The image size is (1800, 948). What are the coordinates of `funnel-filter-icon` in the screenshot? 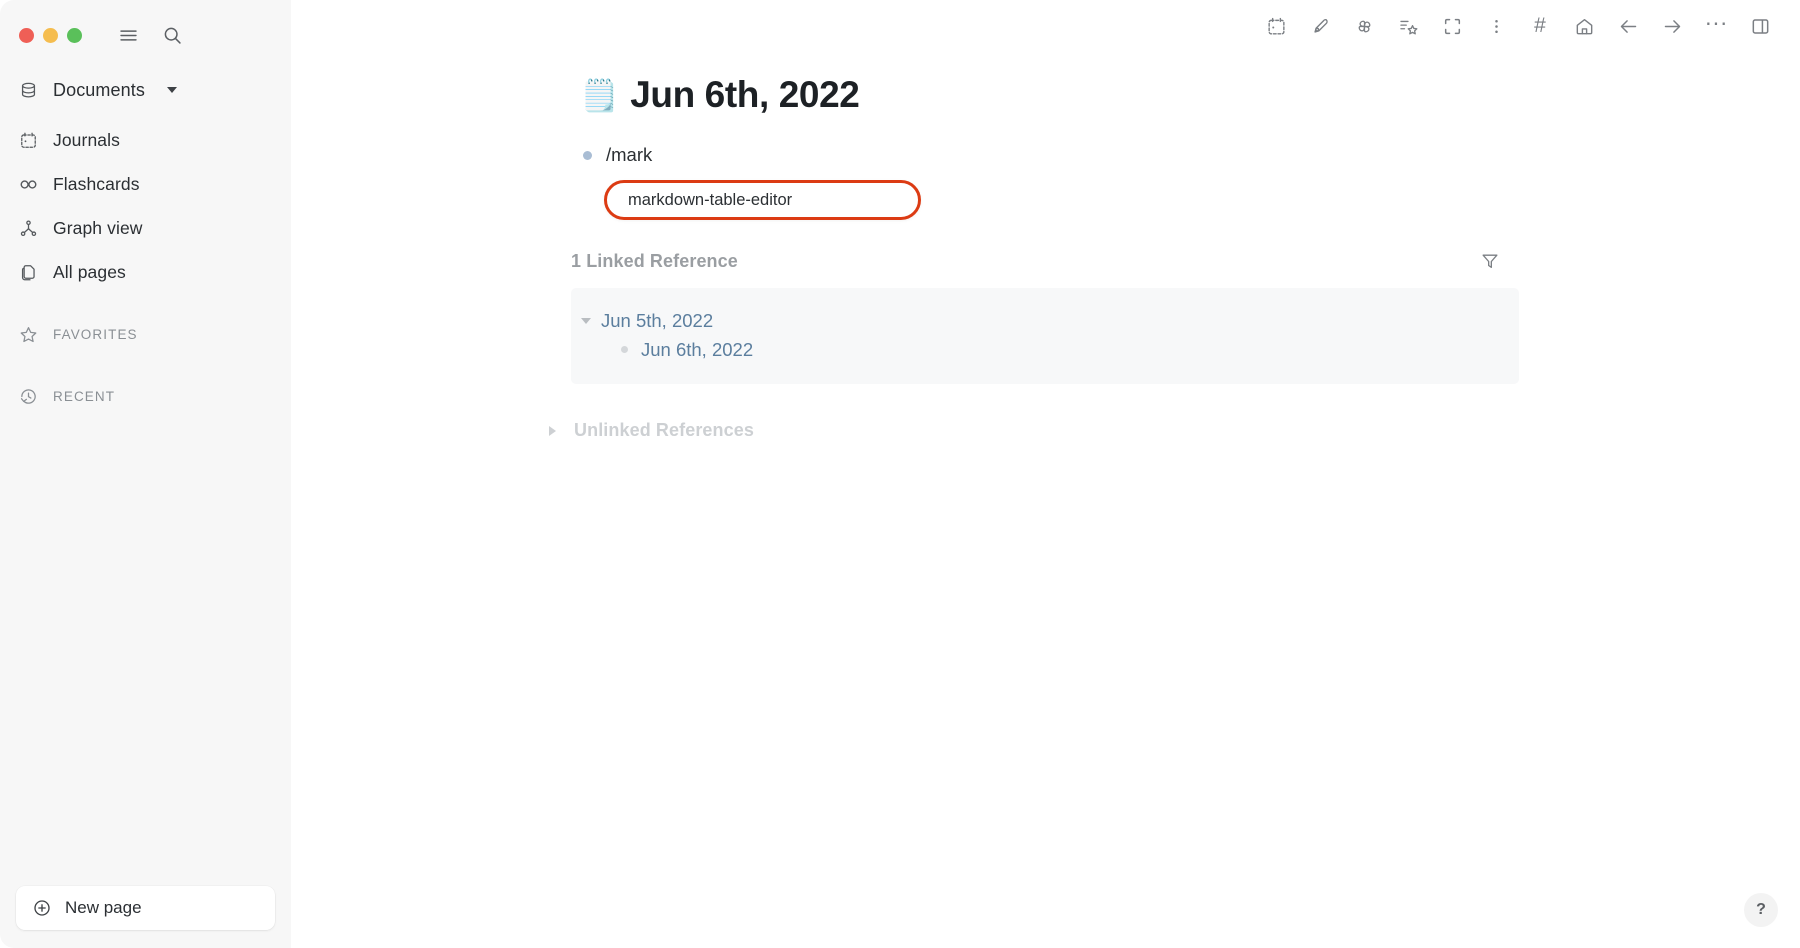 It's located at (1490, 261).